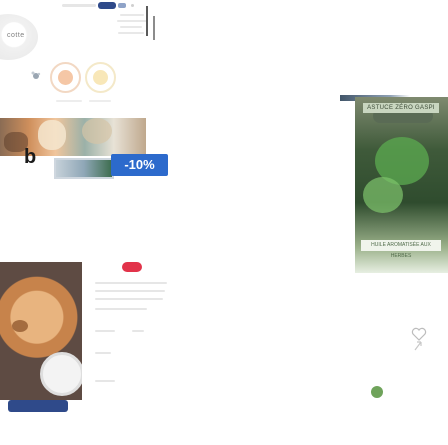 This screenshot has height=445, width=448. What do you see at coordinates (132, 267) in the screenshot?
I see `status-badge` at bounding box center [132, 267].